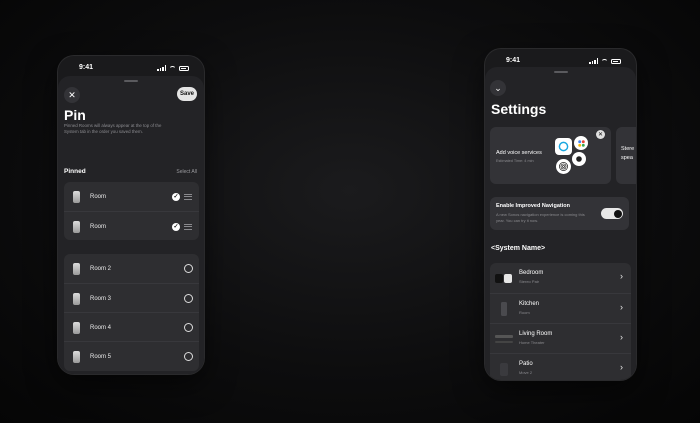  Describe the element at coordinates (75, 171) in the screenshot. I see `pinned-header: Pinned` at that location.